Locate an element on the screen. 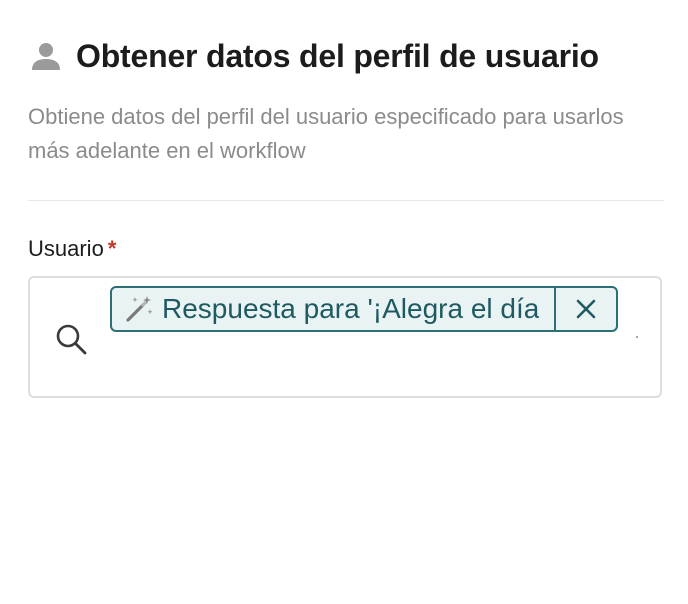 This screenshot has width=688, height=604. user-field-label-text: Usuario is located at coordinates (66, 248).